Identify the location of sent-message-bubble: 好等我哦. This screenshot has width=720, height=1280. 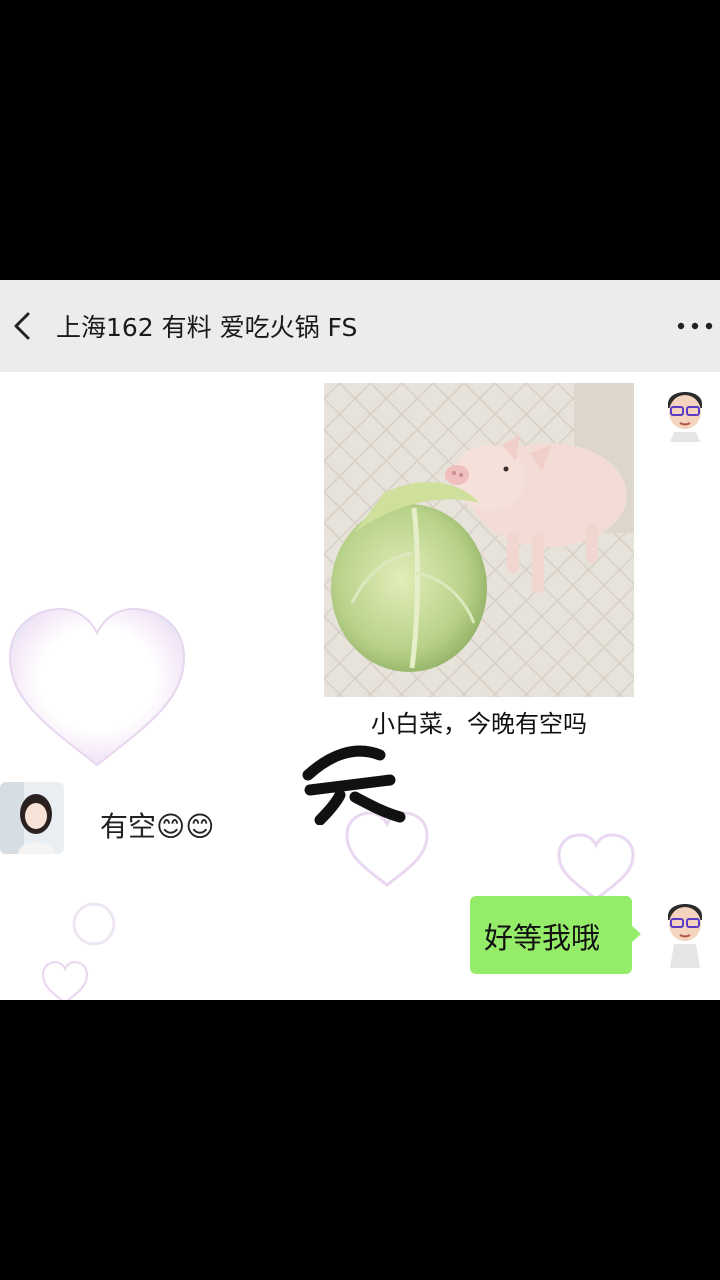
(551, 935).